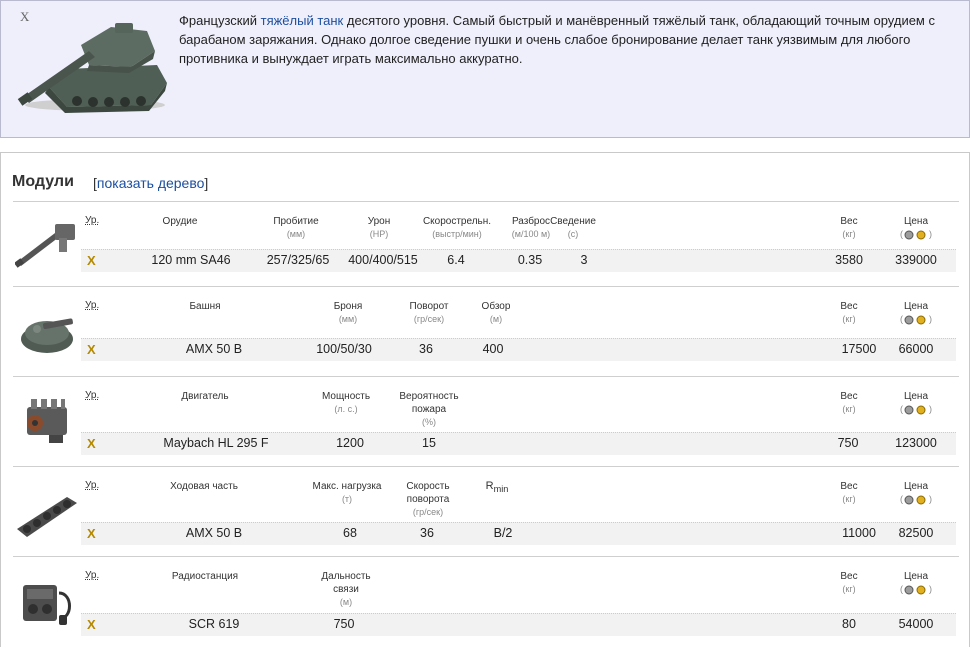 The image size is (970, 648). Describe the element at coordinates (457, 227) in the screenshot. I see `col-rate-of-fire: Скорострельн. (выстр/мин)` at that location.